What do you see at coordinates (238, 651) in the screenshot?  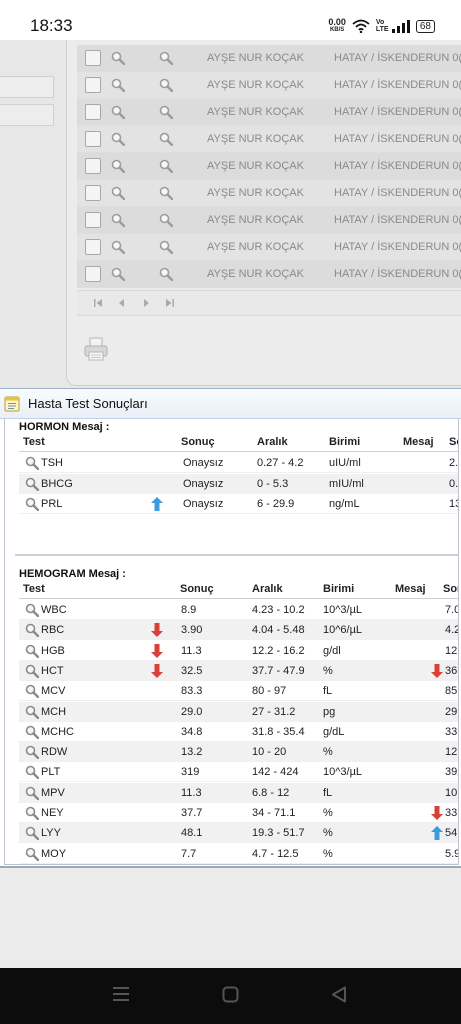 I see `table-row: HGB 11.3 12.2 - 16.2 g/dl 12.2` at bounding box center [238, 651].